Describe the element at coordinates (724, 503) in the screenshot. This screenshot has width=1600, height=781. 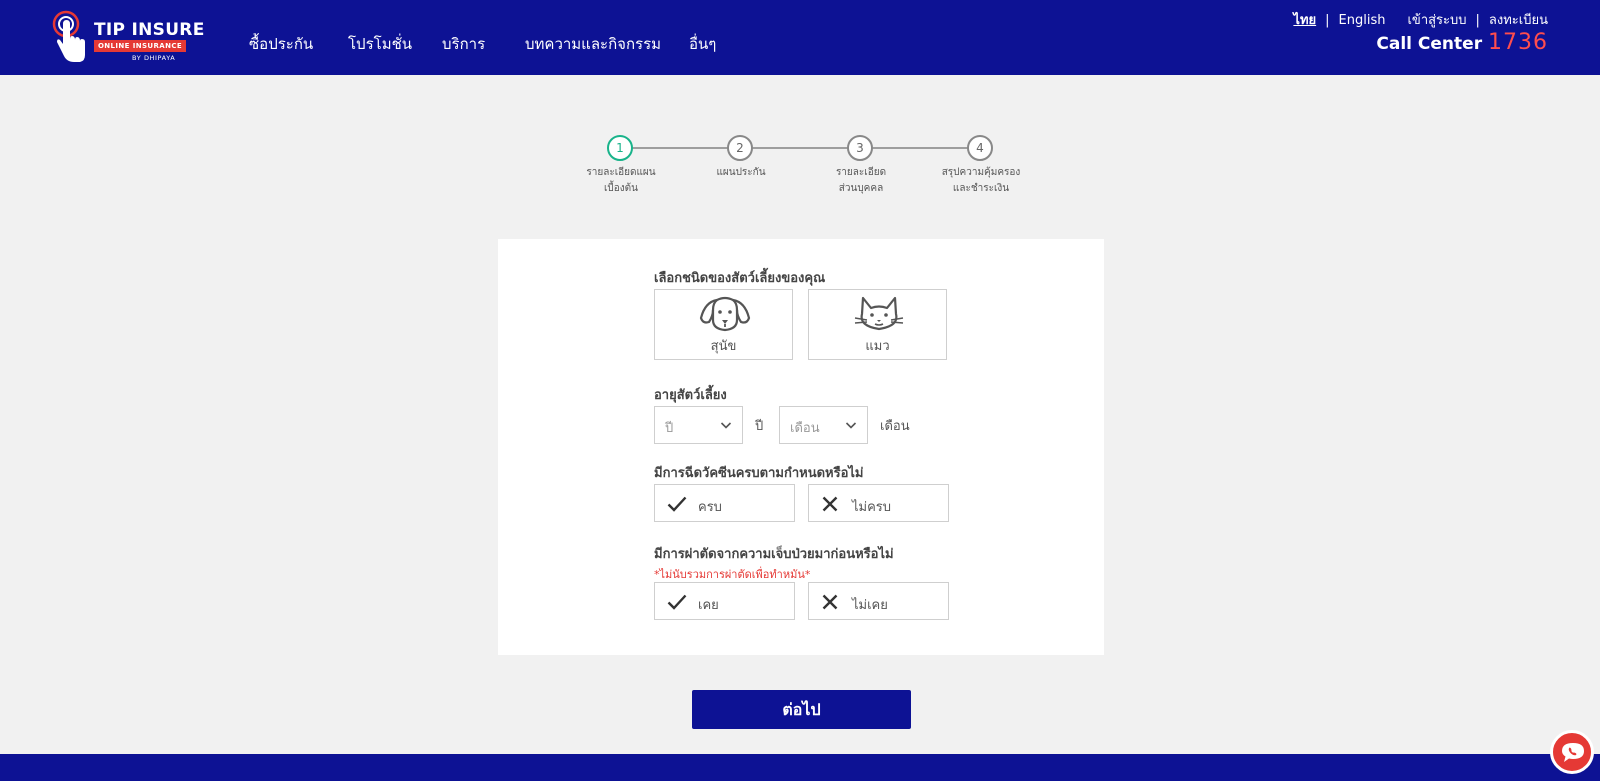
I see `vaccine-complete-option: ครบ` at that location.